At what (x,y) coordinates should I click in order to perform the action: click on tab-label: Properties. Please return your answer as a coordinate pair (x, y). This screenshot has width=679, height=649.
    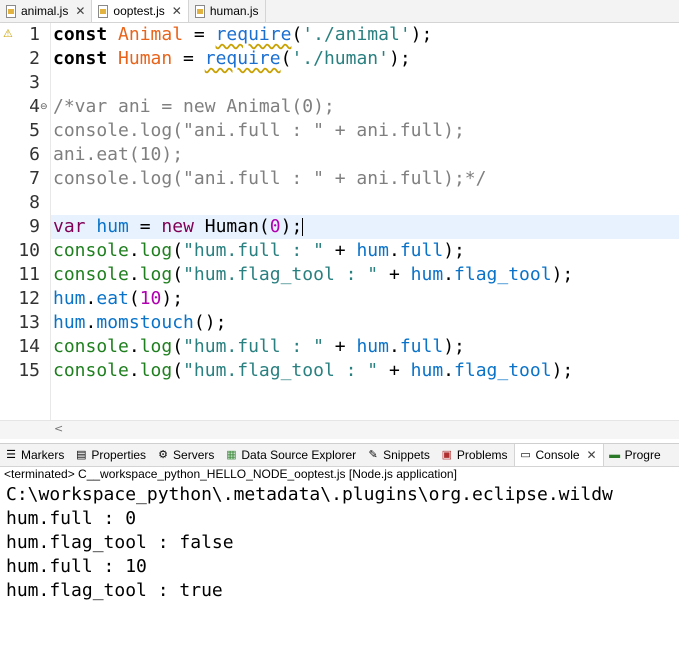
    Looking at the image, I should click on (119, 455).